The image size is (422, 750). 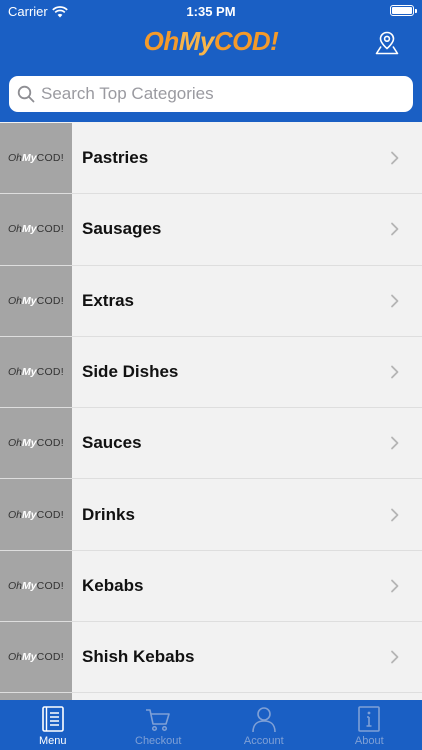 What do you see at coordinates (211, 658) in the screenshot?
I see `category-row: Oh My COD! Shish Kebabs` at bounding box center [211, 658].